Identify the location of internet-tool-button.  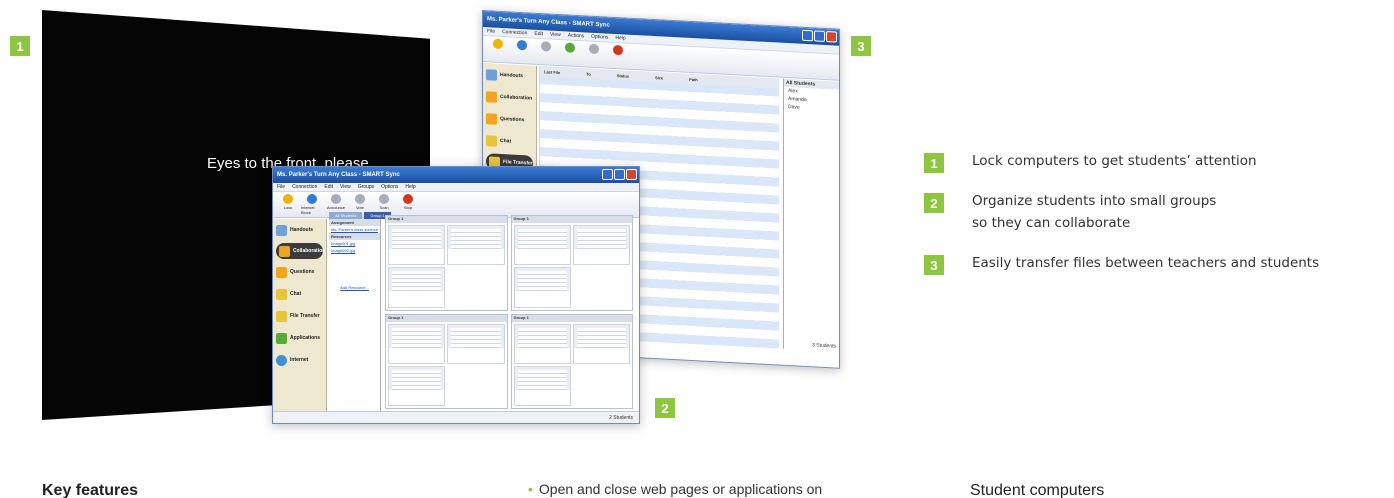
(522, 50).